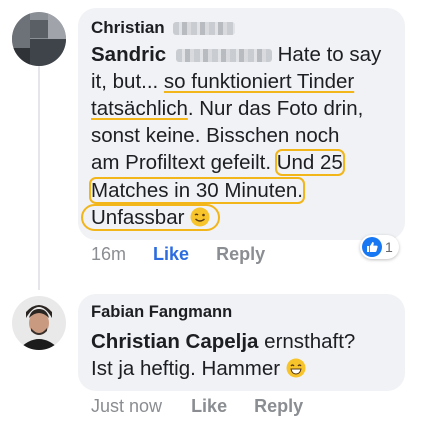 This screenshot has width=423, height=436. What do you see at coordinates (39, 175) in the screenshot?
I see `thread-connector` at bounding box center [39, 175].